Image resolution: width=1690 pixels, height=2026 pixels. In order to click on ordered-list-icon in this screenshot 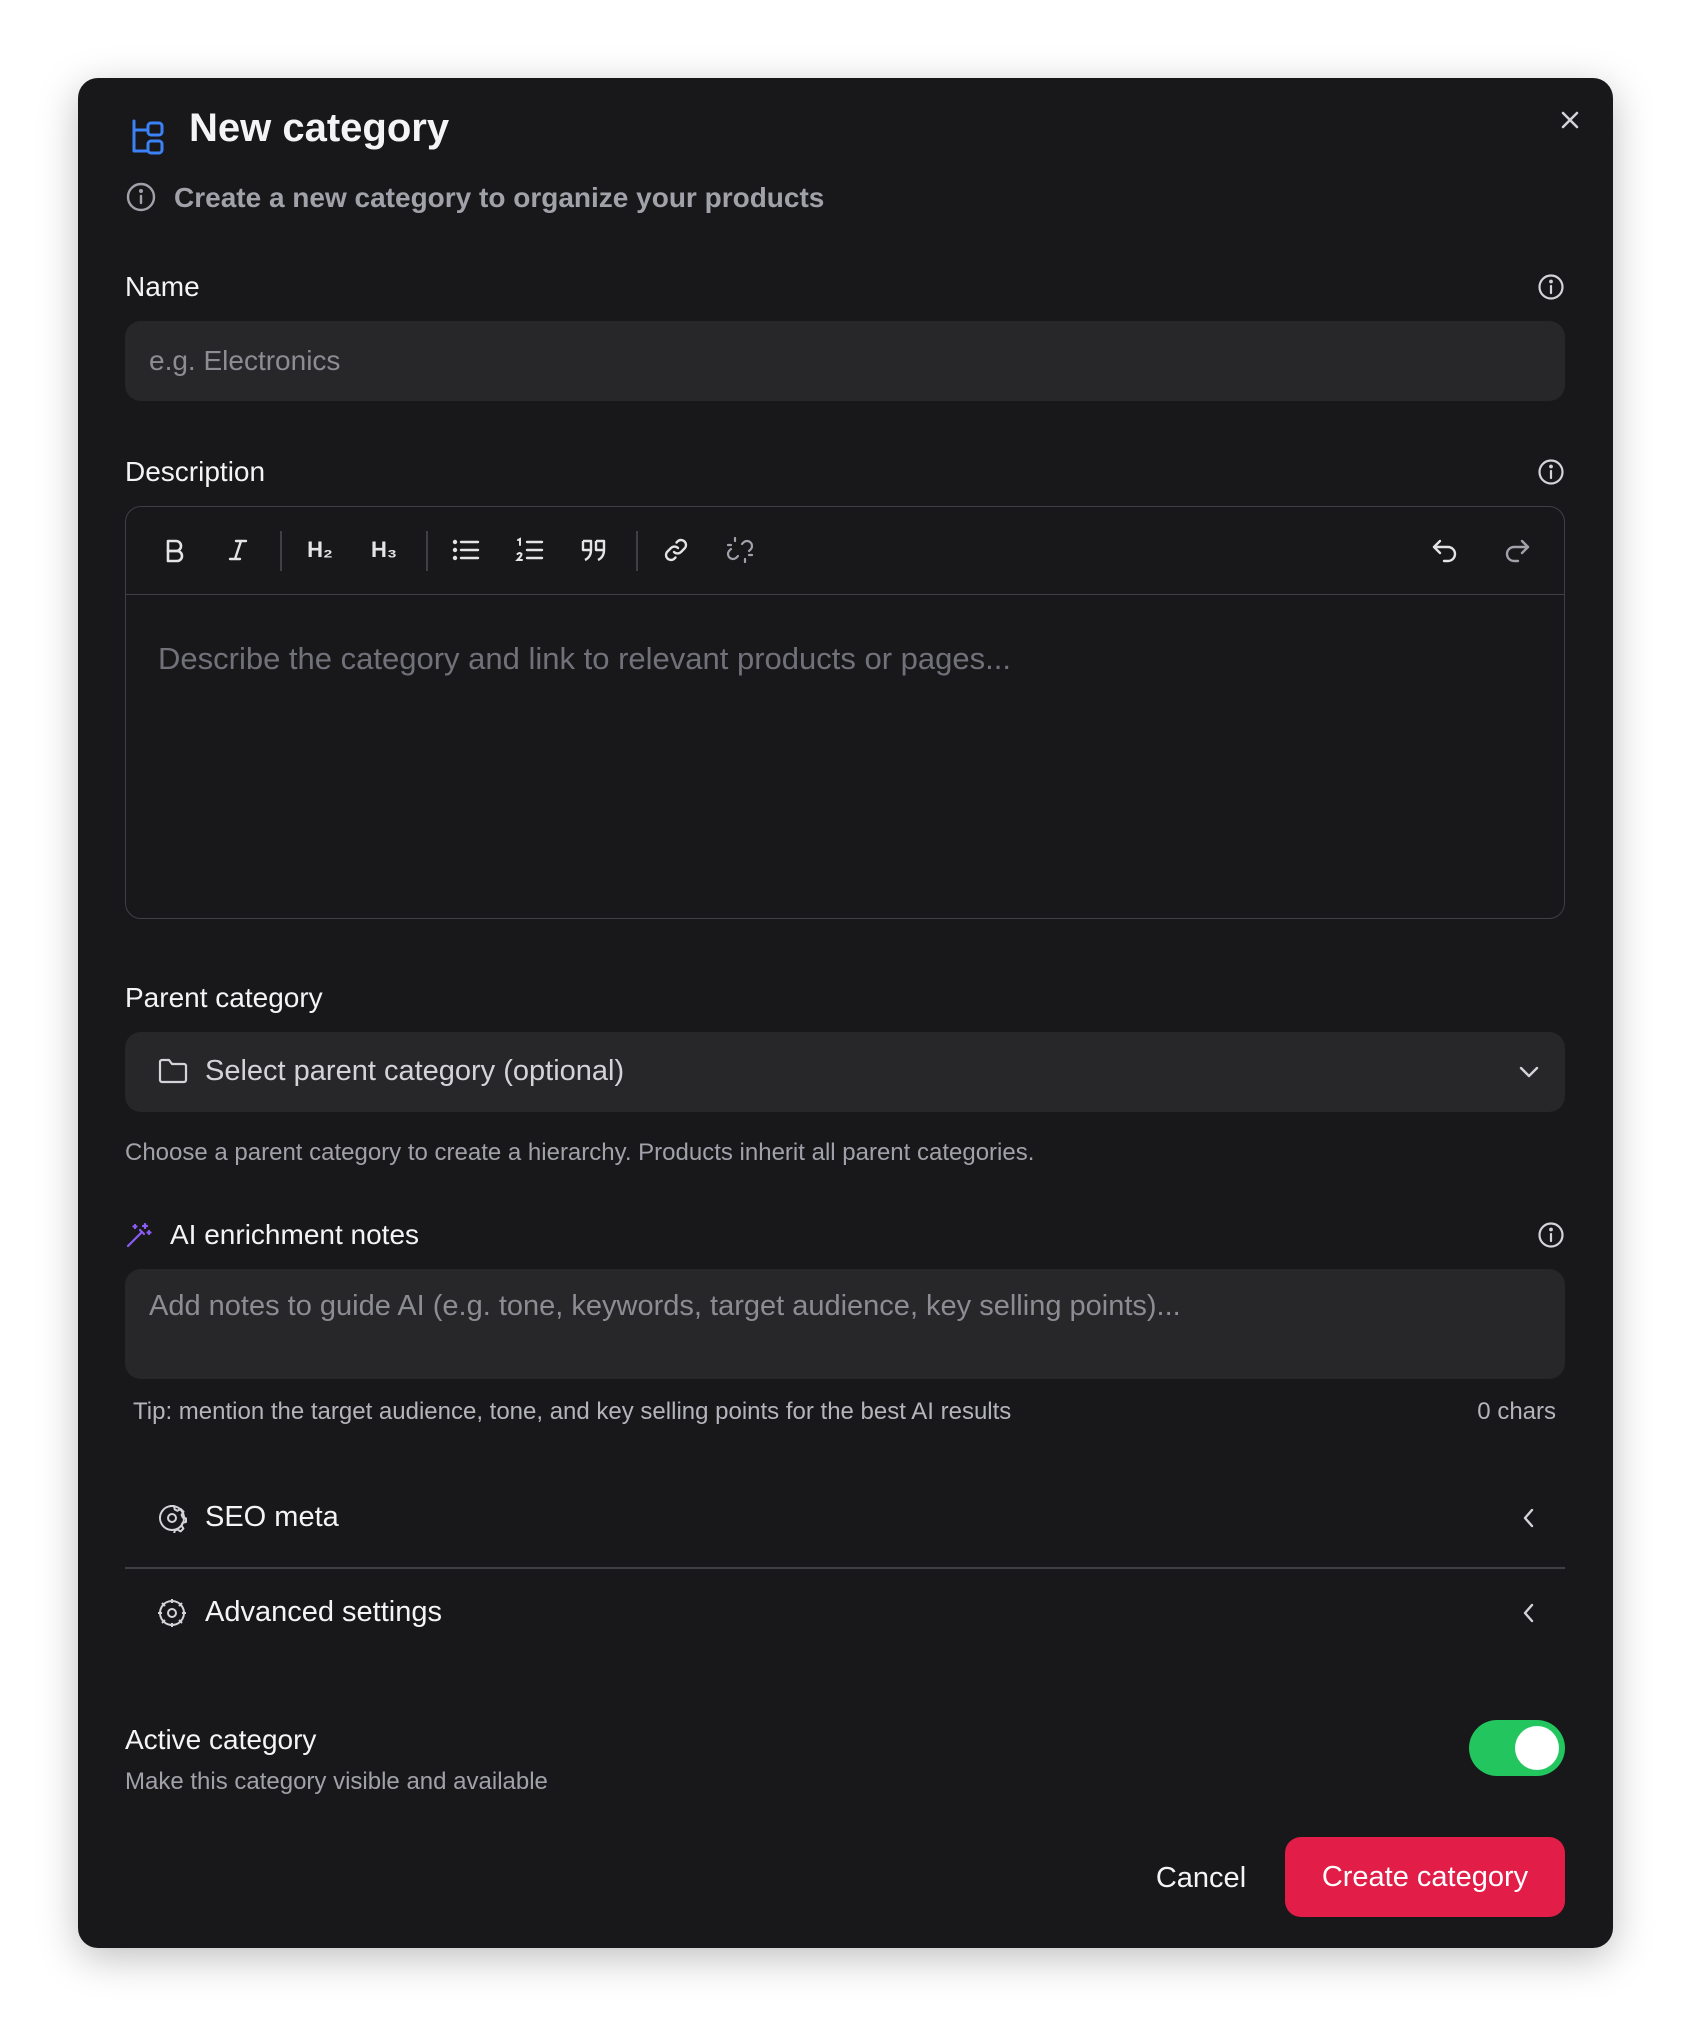, I will do `click(529, 549)`.